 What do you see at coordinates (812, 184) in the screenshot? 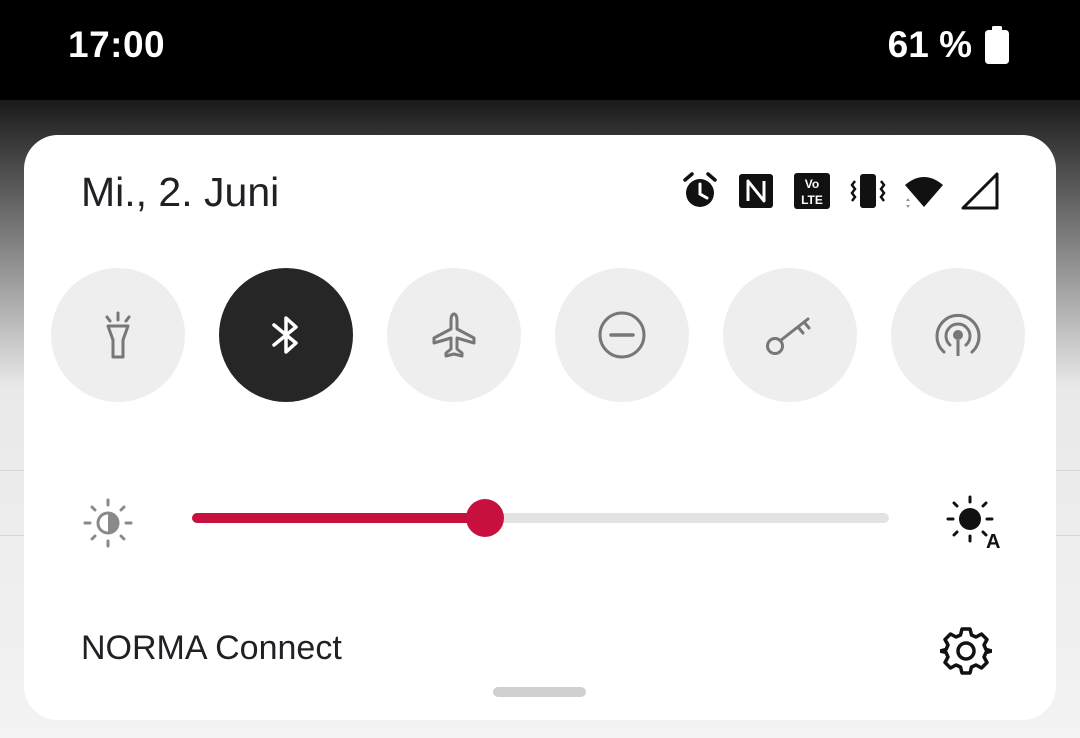
I see `svg-text: Vo` at bounding box center [812, 184].